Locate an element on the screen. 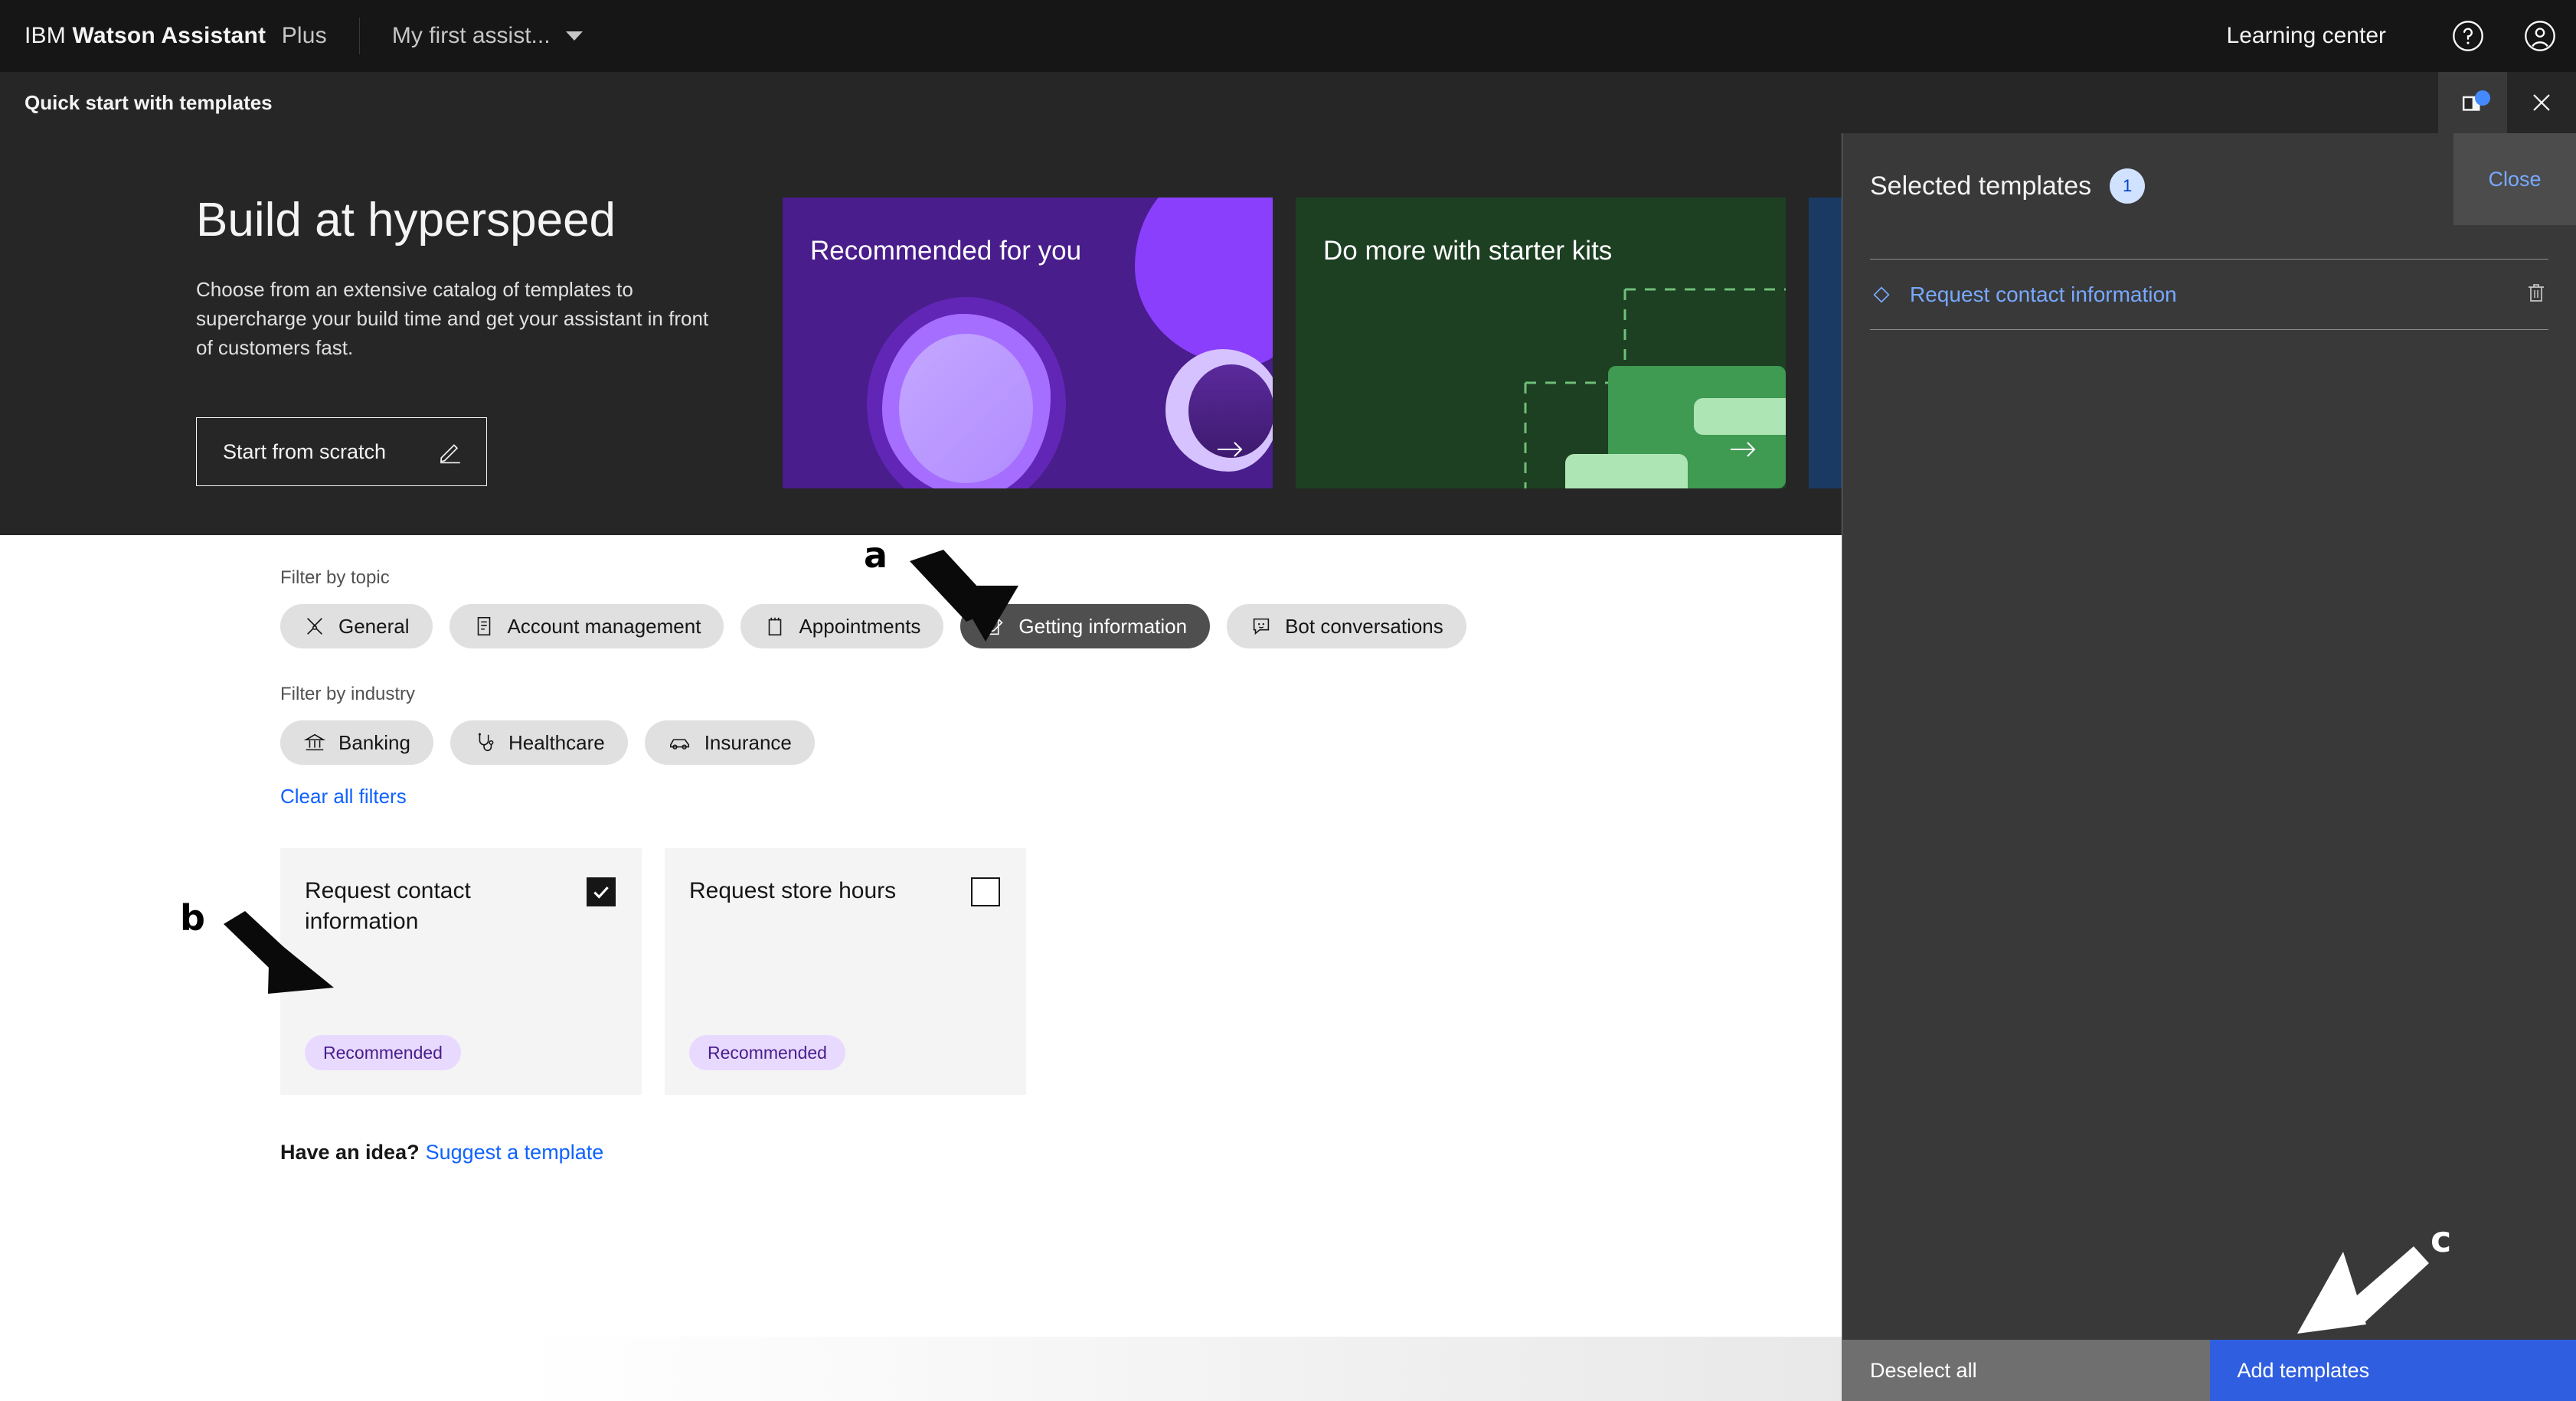 This screenshot has height=1401, width=2576. chip-label: Getting information is located at coordinates (1103, 626).